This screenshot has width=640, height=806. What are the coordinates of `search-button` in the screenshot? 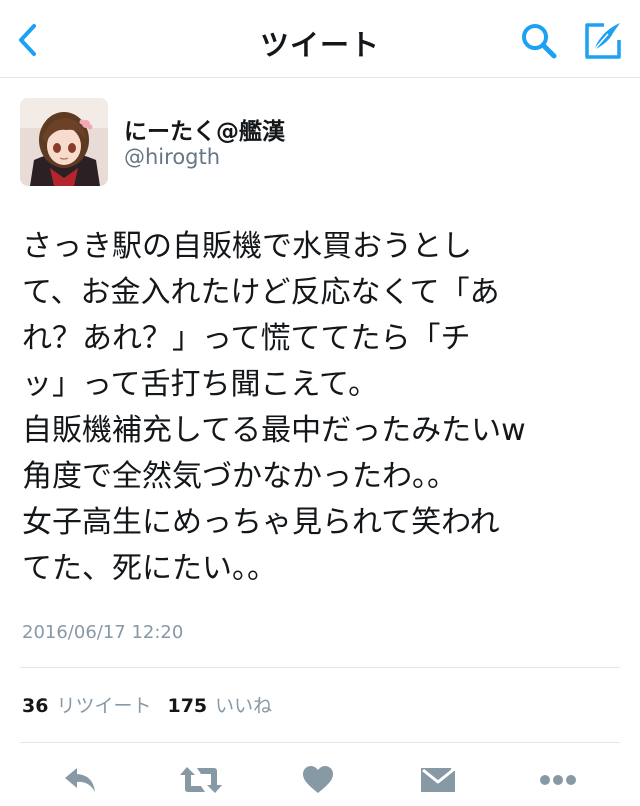 It's located at (539, 41).